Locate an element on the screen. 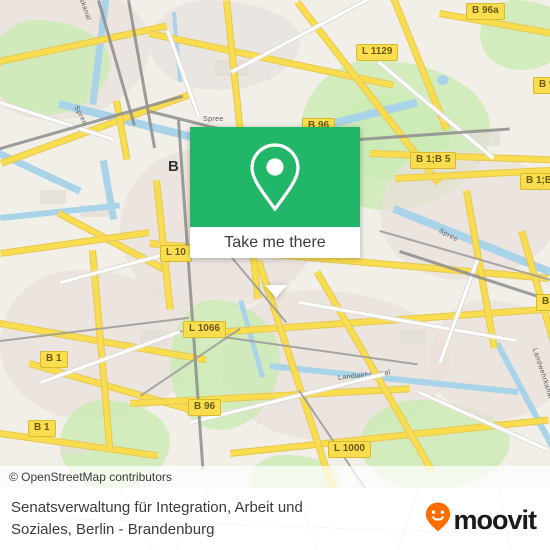  map-pin-icon is located at coordinates (275, 177).